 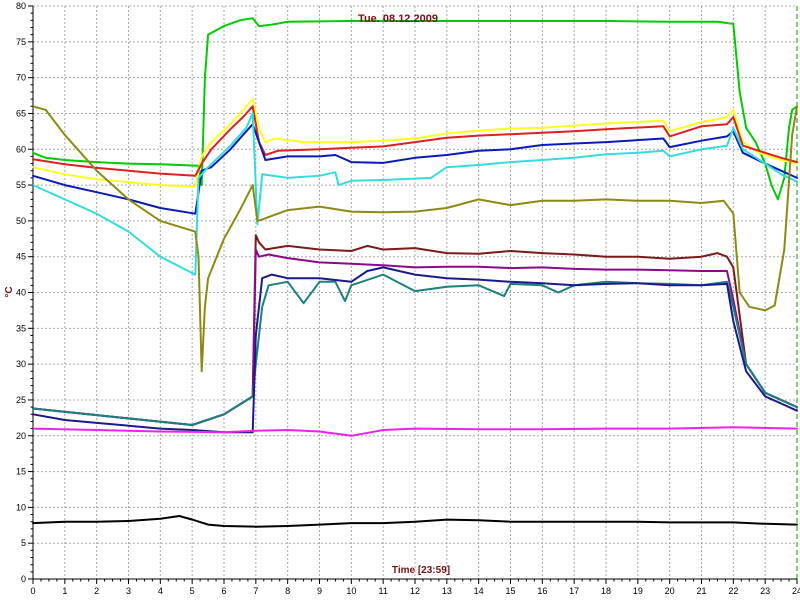 I want to click on x-tick-label: 24, so click(x=796, y=591).